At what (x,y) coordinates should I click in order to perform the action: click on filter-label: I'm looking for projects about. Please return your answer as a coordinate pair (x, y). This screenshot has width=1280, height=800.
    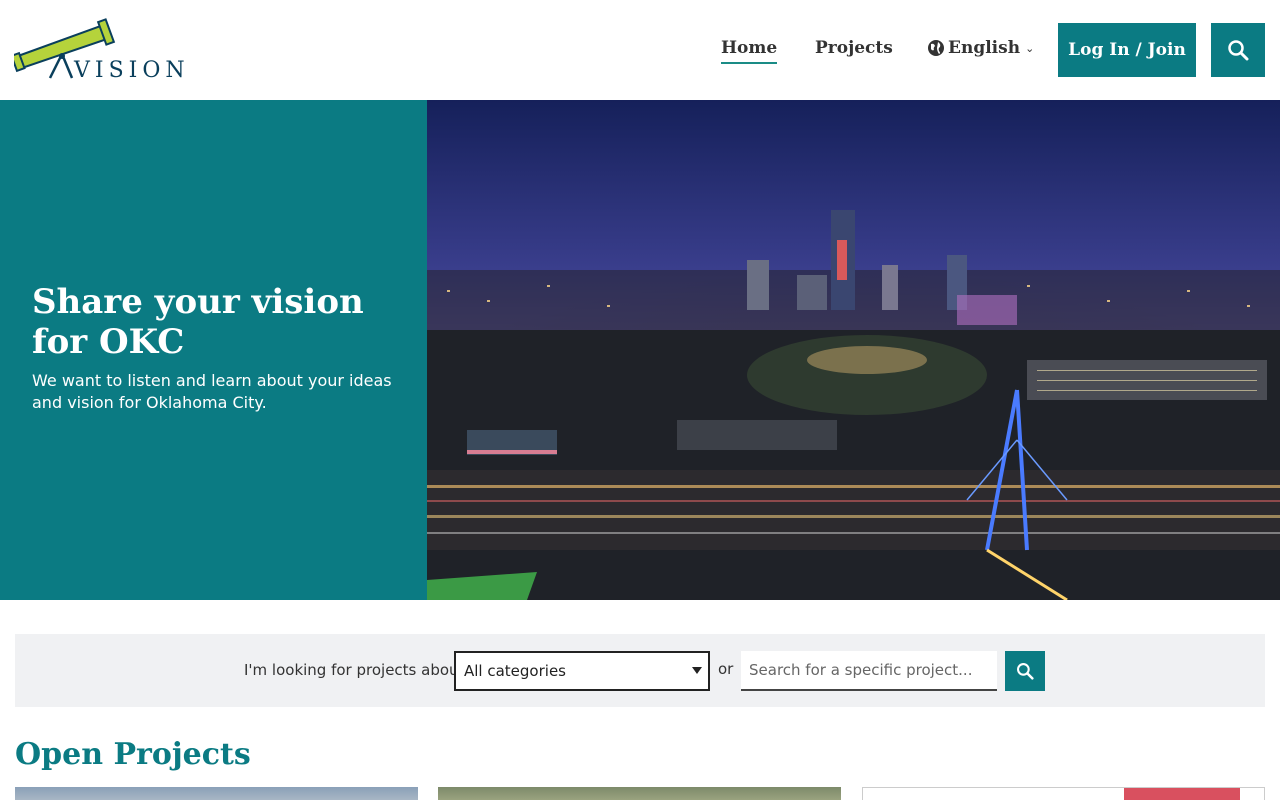
    Looking at the image, I should click on (354, 670).